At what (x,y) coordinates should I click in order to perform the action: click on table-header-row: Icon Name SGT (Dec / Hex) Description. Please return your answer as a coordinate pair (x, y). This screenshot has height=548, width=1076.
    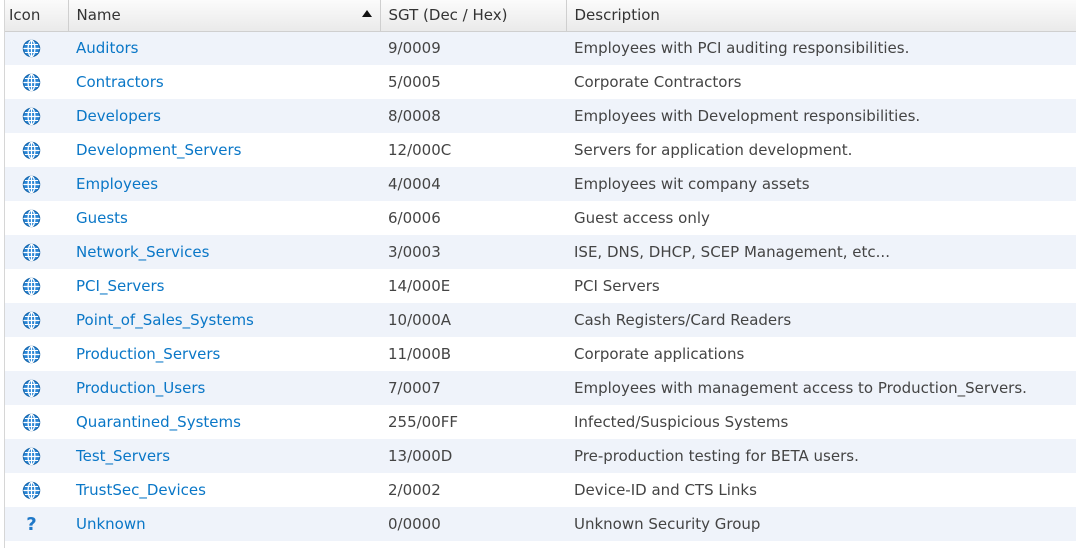
    Looking at the image, I should click on (540, 16).